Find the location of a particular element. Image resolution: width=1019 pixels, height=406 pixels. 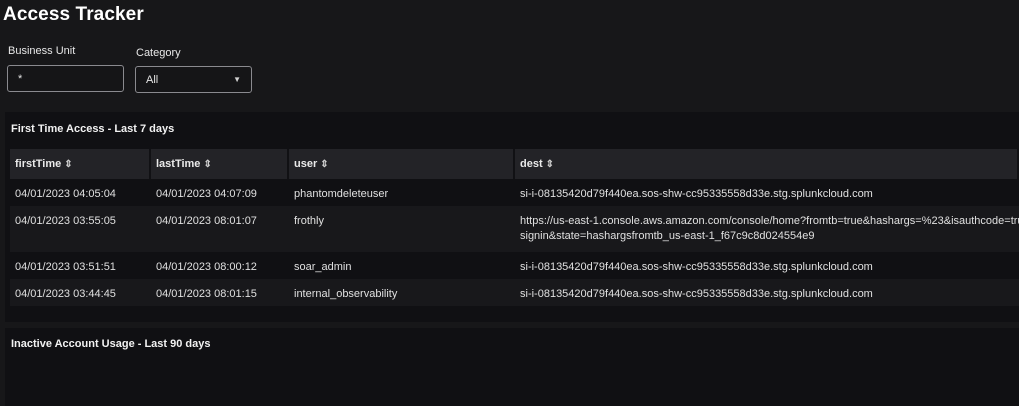

column-header-label: user is located at coordinates (306, 164).